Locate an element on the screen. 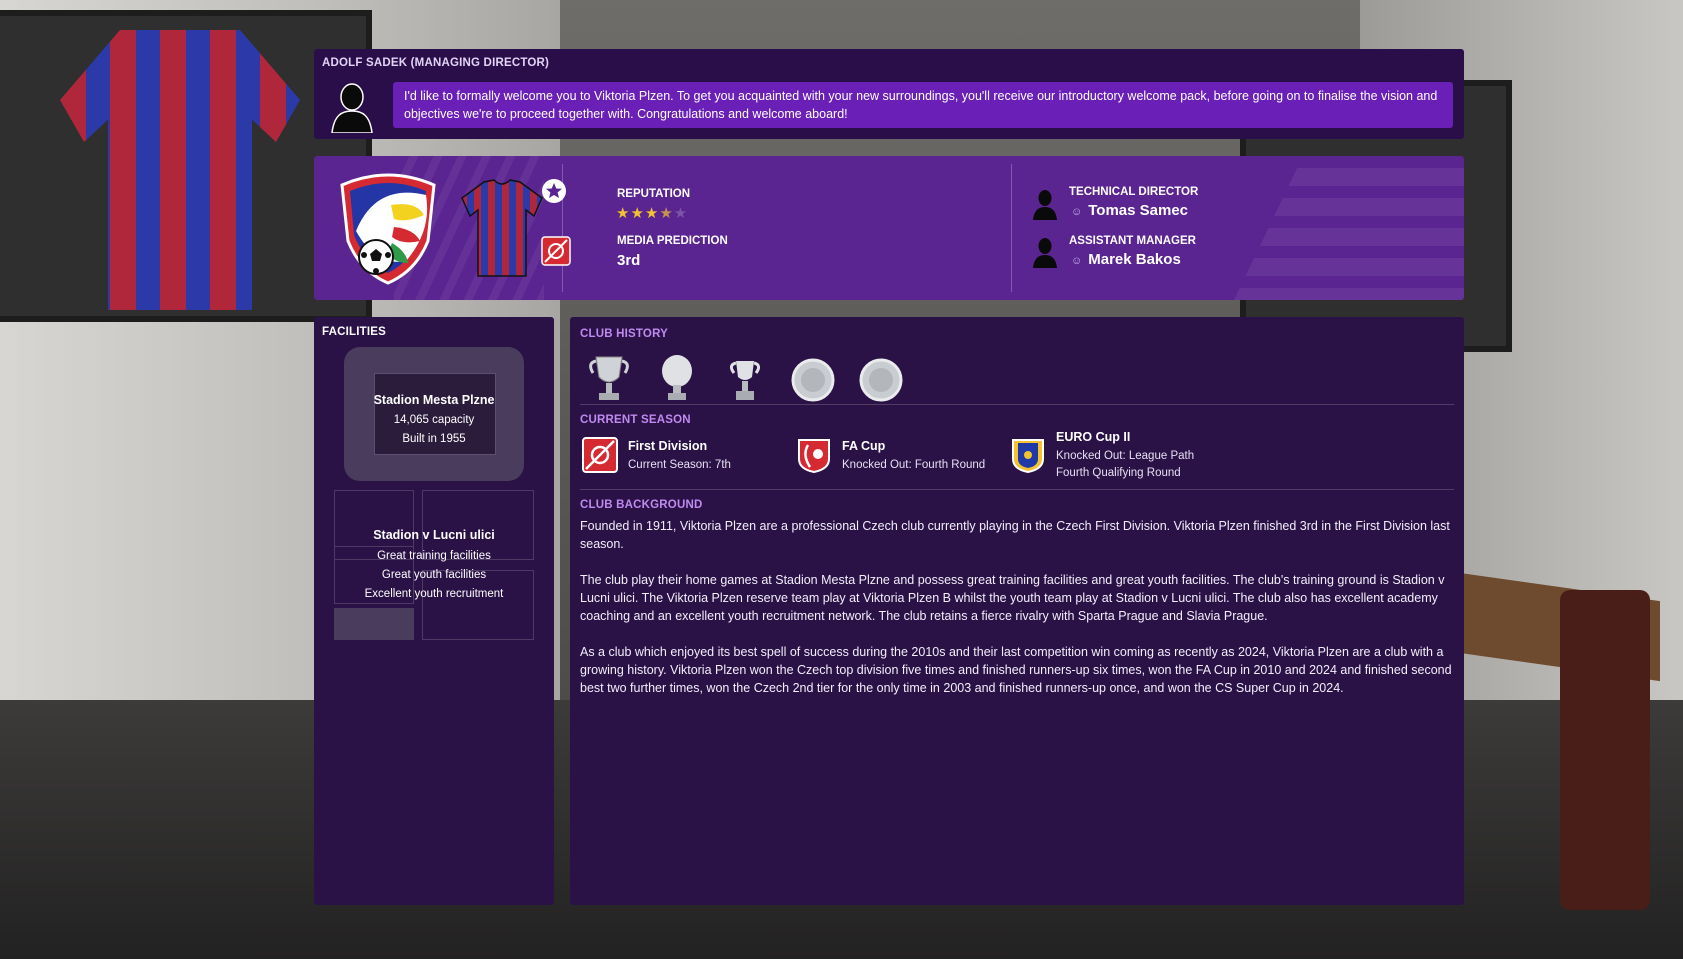  competition-status-first-division: Current Season: 7th is located at coordinates (679, 465).